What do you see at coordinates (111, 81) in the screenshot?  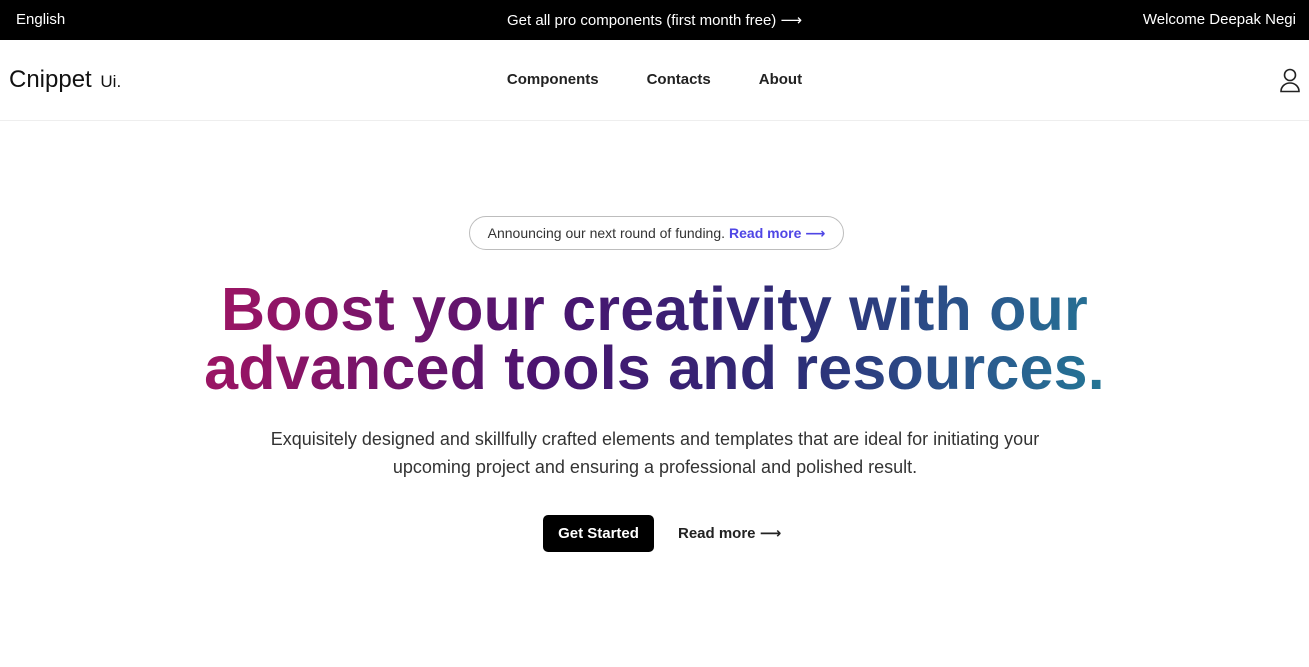 I see `logo-suffix: Ui.` at bounding box center [111, 81].